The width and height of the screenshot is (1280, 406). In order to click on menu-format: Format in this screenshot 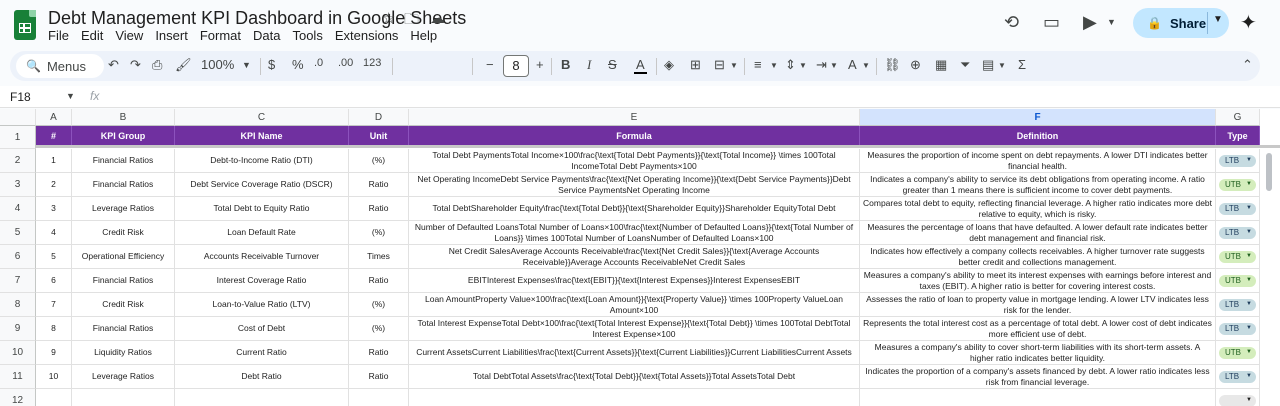, I will do `click(223, 35)`.